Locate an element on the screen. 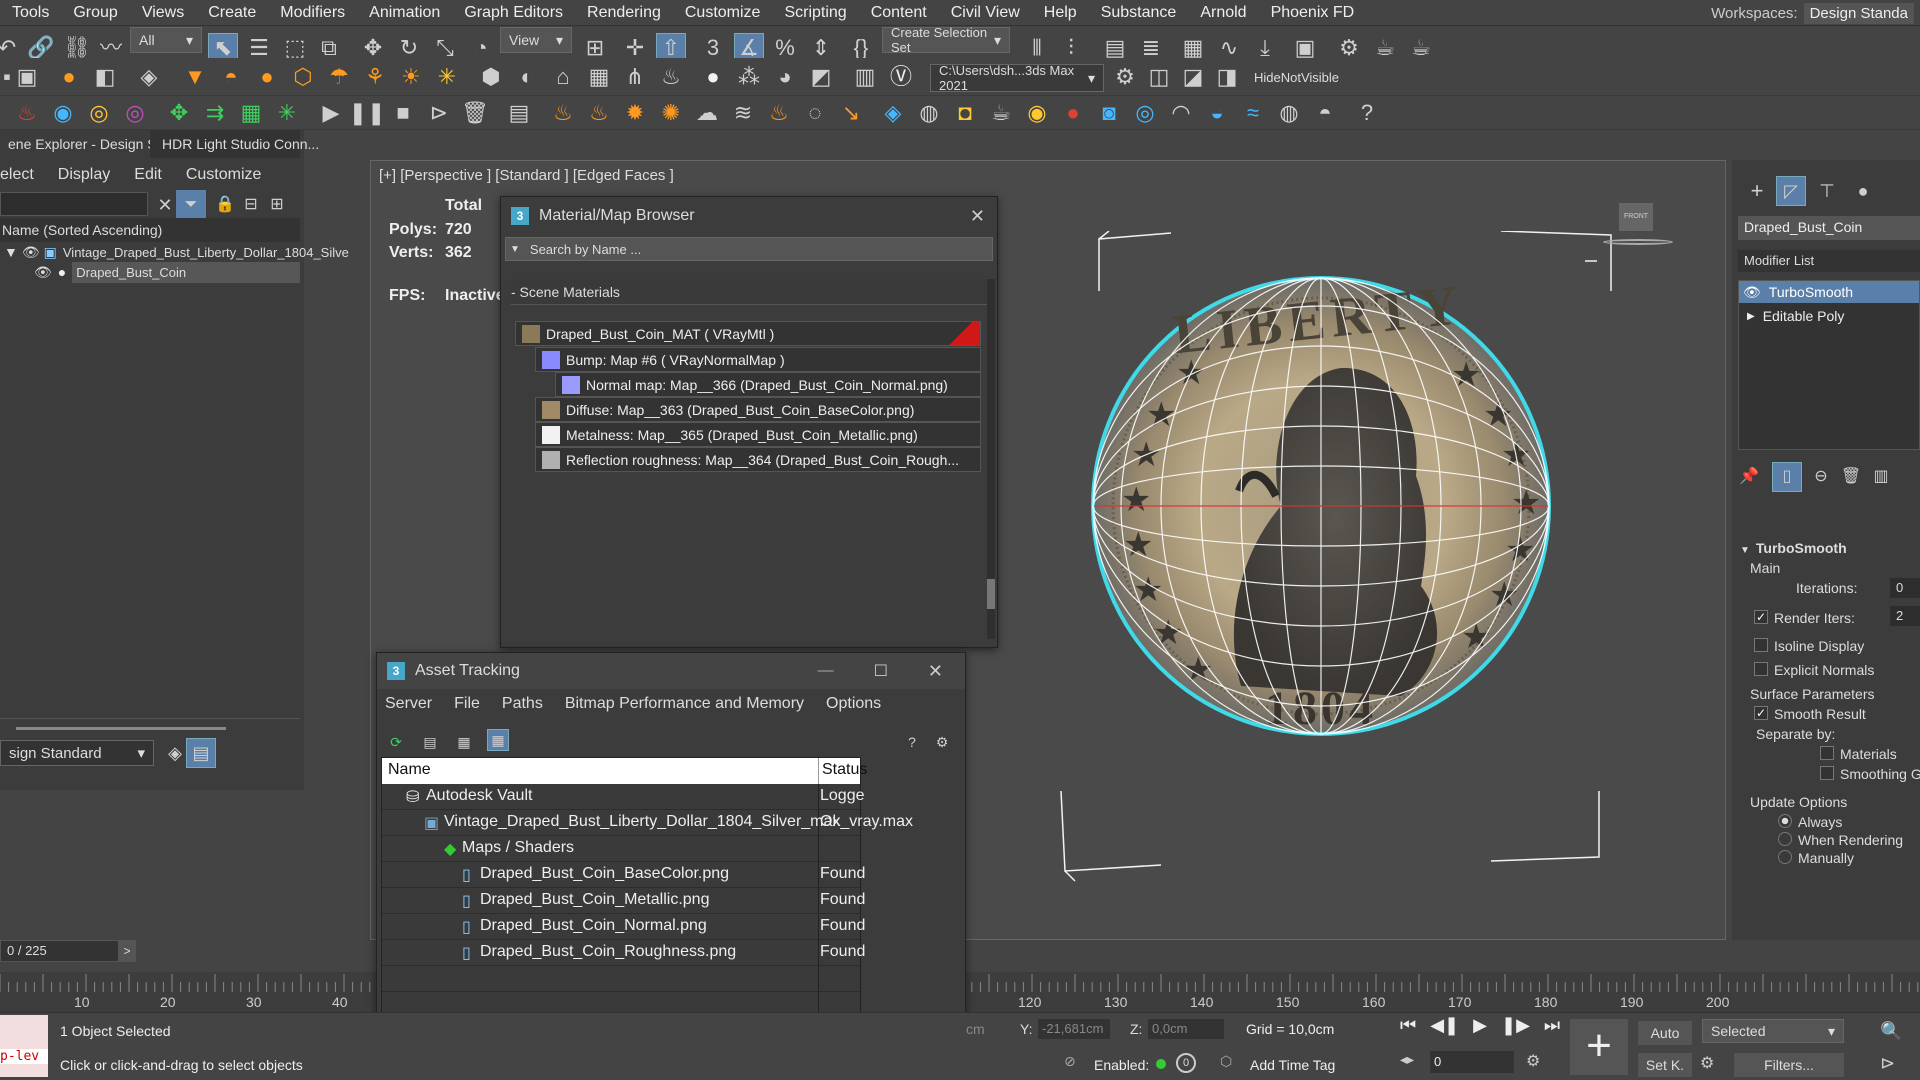 The image size is (1920, 1080). at-row-normal: ▯ Draped_Bust_Coin_Normal.png Found is located at coordinates (623, 927).